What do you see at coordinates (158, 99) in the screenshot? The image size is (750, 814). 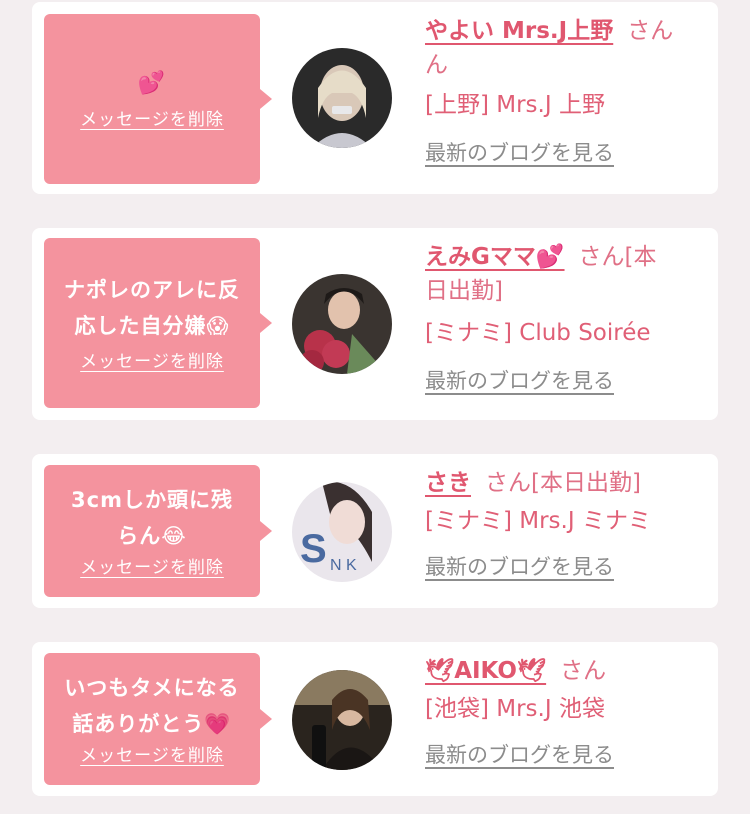 I see `message-bubble: 💕 メッセージを削除` at bounding box center [158, 99].